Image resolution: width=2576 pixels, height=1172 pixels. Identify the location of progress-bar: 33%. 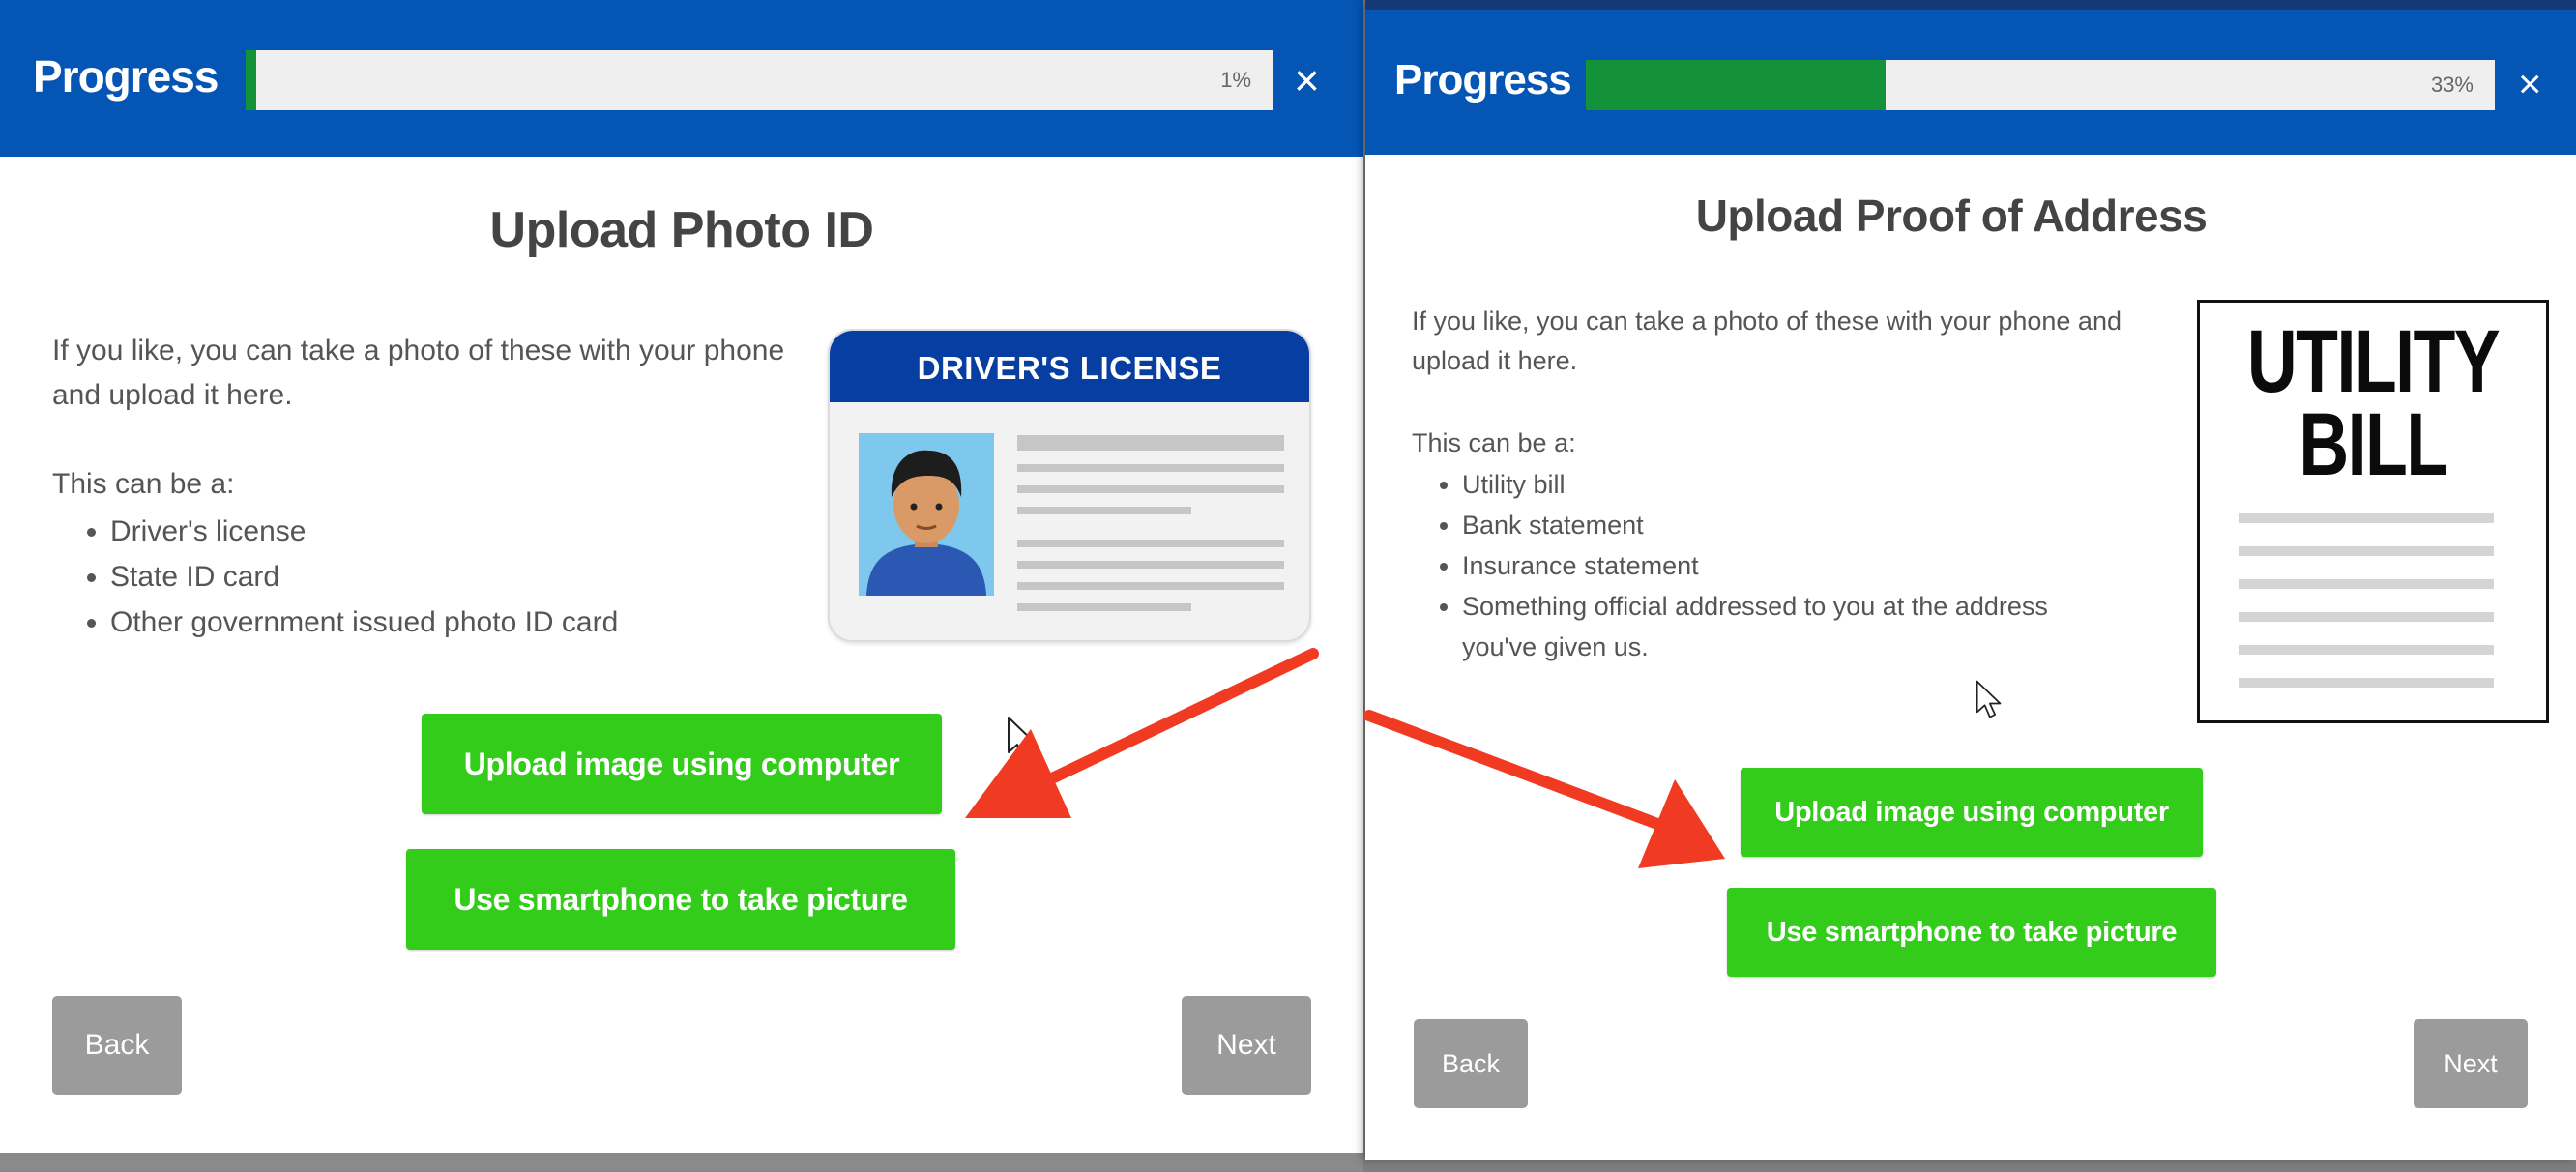
(2040, 85).